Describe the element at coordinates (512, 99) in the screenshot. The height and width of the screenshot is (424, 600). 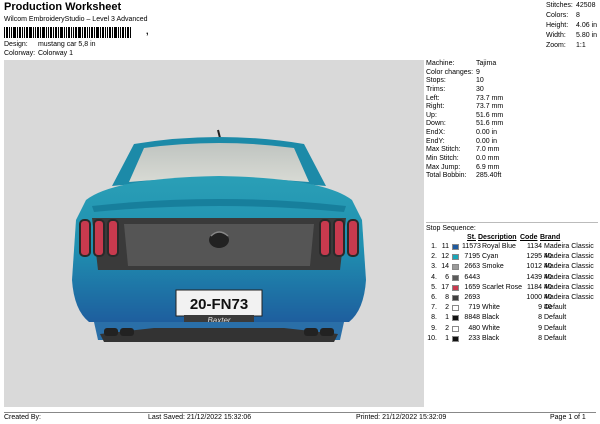
I see `machine-info-row: Left: 73.7 mm` at that location.